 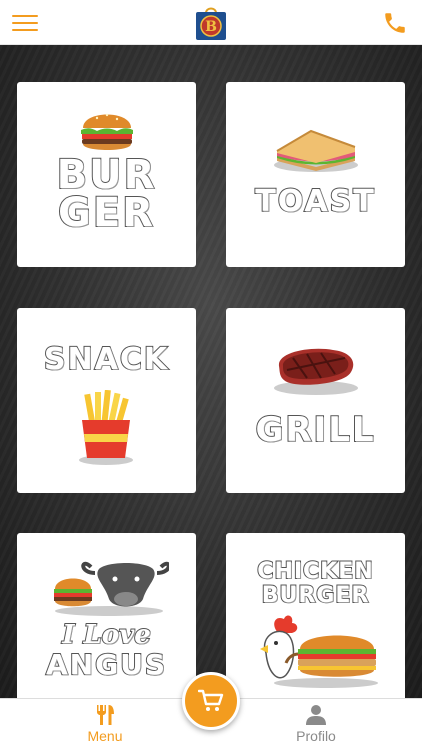 I want to click on tab-profilo-label: Profilo, so click(x=316, y=736).